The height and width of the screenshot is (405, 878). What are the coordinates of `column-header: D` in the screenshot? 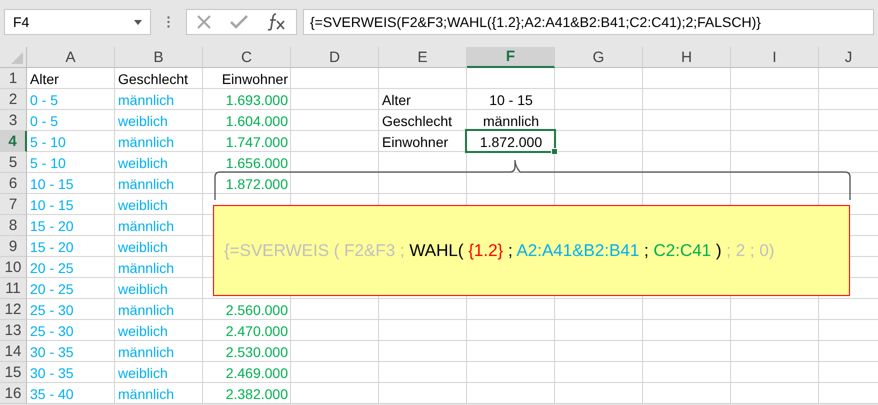 It's located at (335, 57).